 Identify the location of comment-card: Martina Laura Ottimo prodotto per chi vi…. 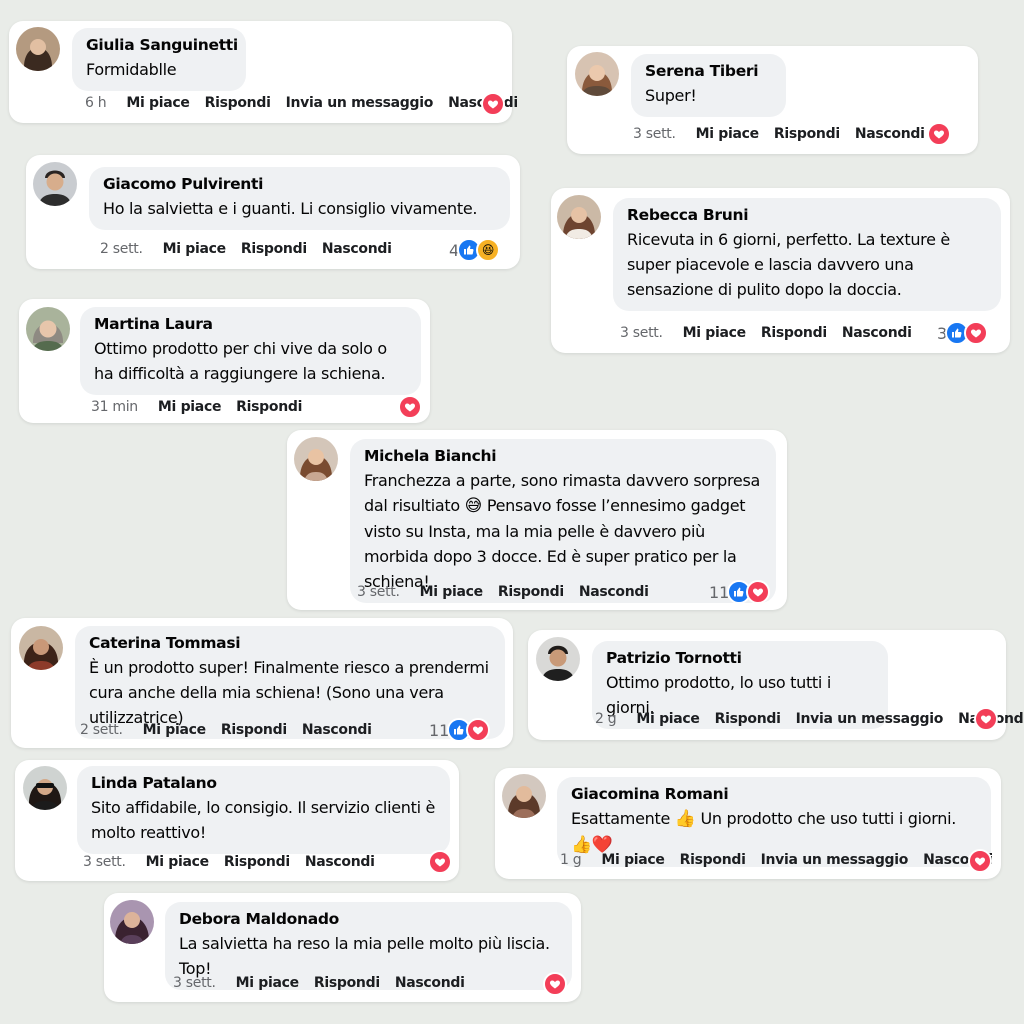
(224, 361).